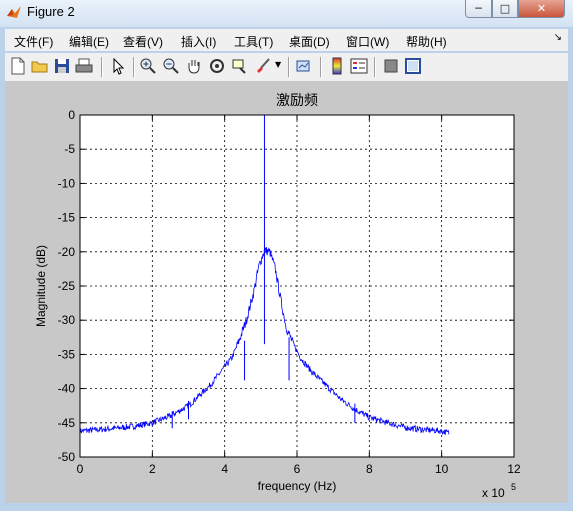  I want to click on menu-tools: 工具(T), so click(253, 41).